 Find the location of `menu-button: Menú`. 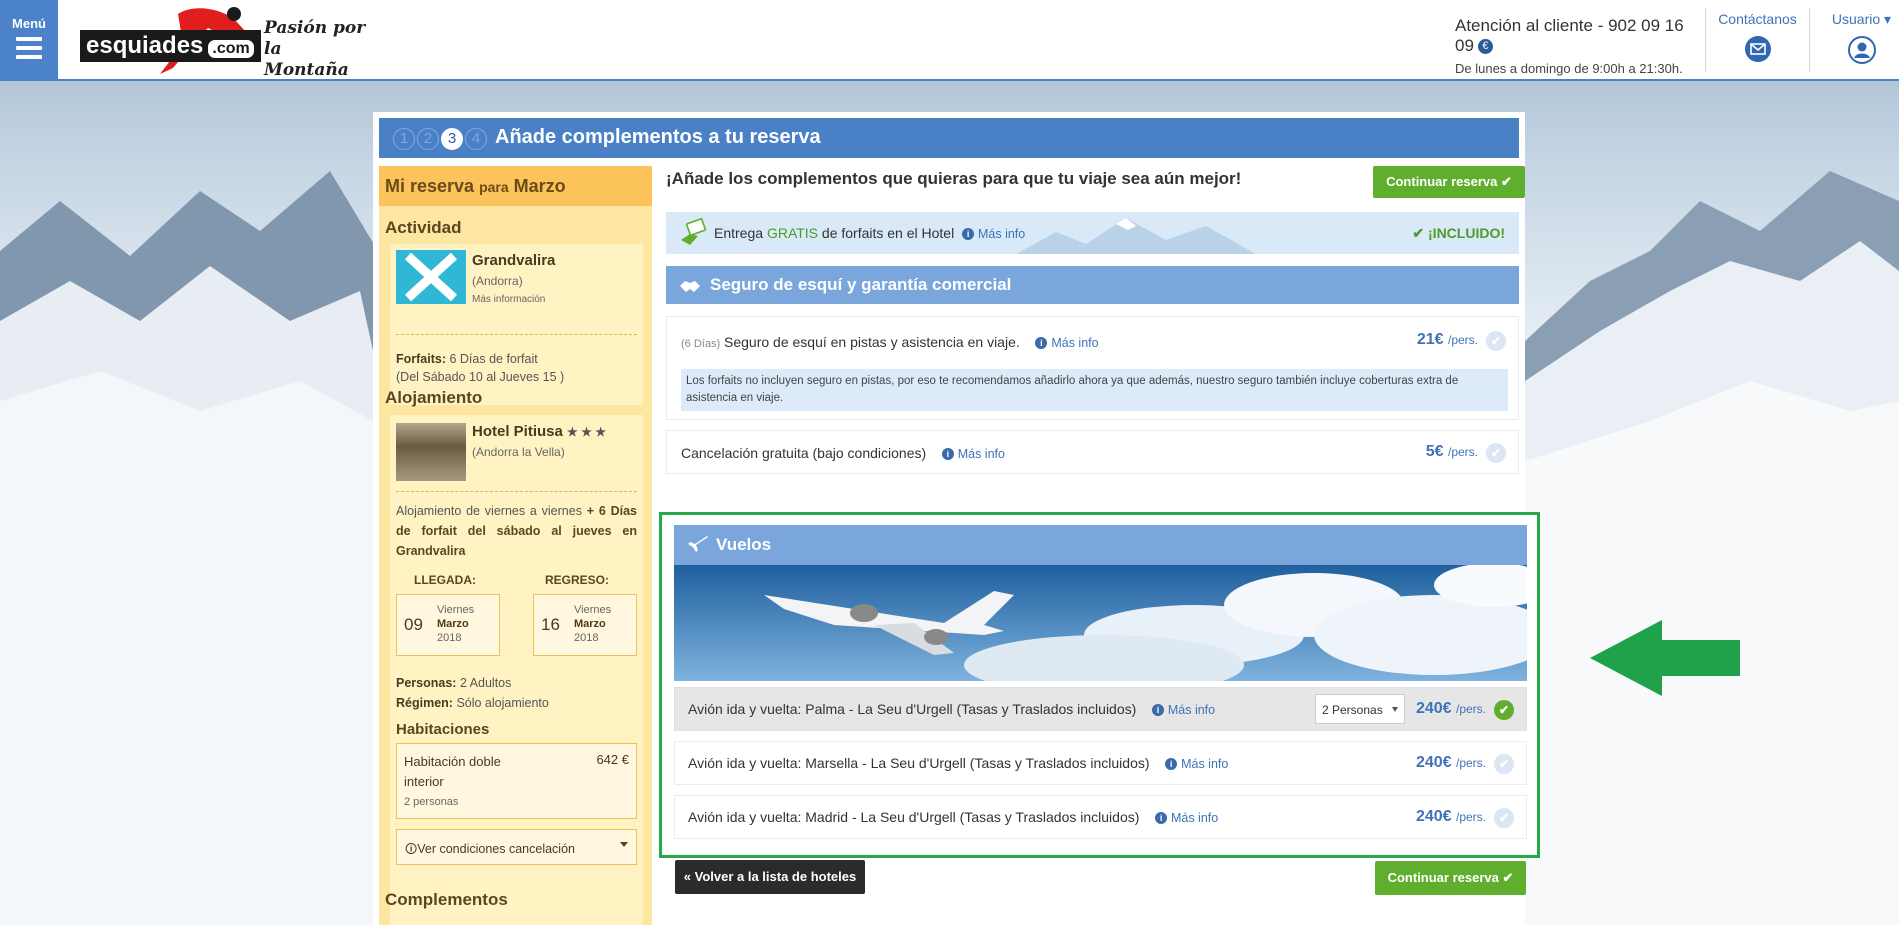

menu-button: Menú is located at coordinates (29, 40).